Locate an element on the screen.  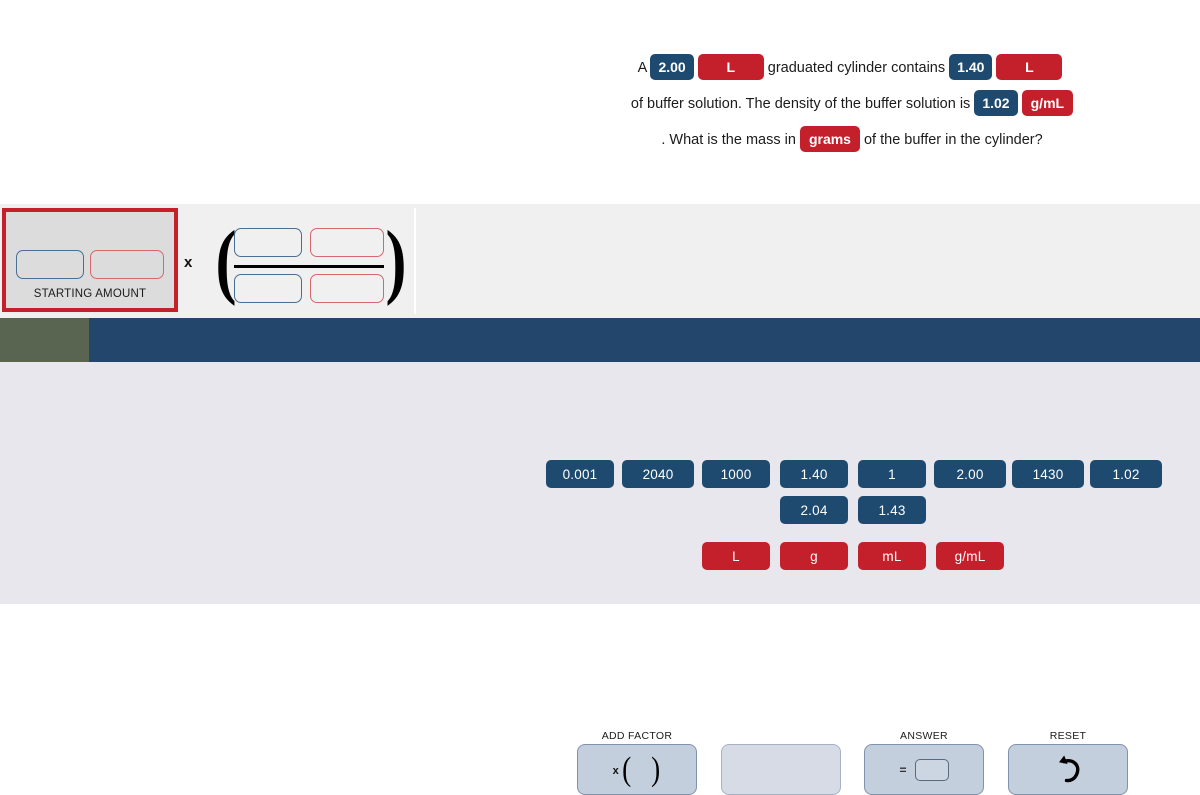
reset-caption: RESET is located at coordinates (1068, 736).